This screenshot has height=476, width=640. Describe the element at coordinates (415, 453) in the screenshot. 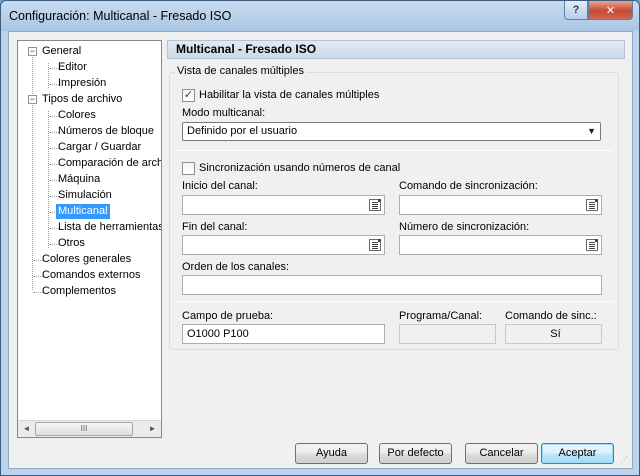

I see `default-button: Por defecto` at that location.